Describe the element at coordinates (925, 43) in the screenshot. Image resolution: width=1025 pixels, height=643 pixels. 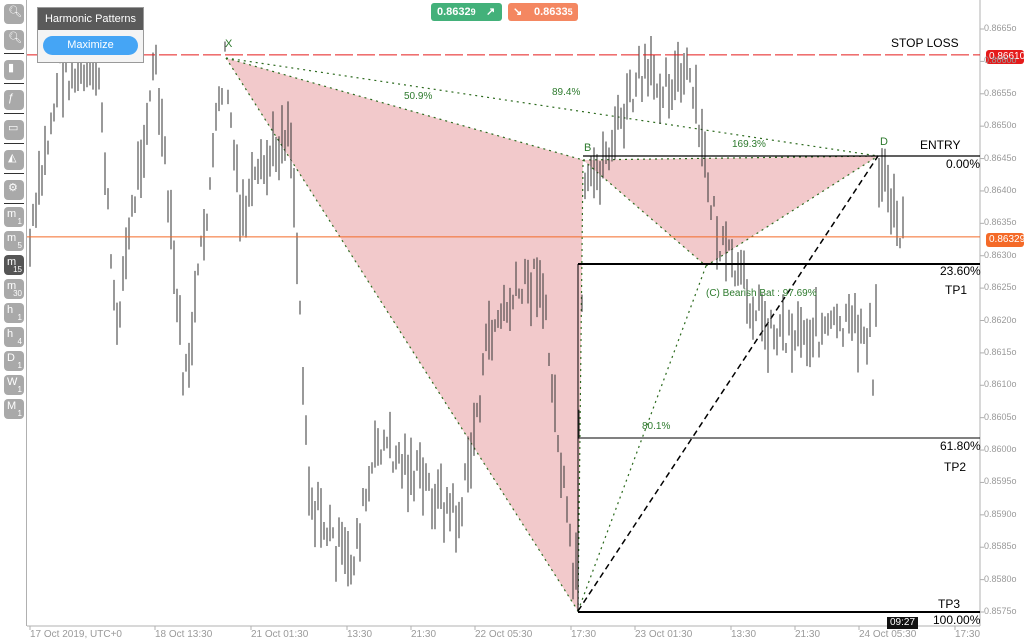
I see `stop-loss-label: STOP LOSS` at that location.